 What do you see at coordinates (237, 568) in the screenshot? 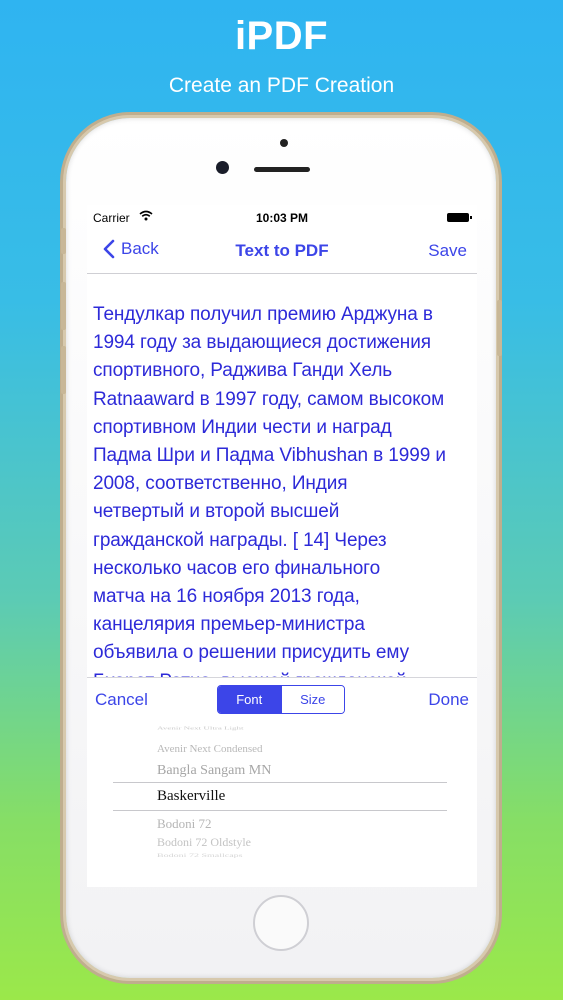
I see `document-line: несколько часов его финального` at bounding box center [237, 568].